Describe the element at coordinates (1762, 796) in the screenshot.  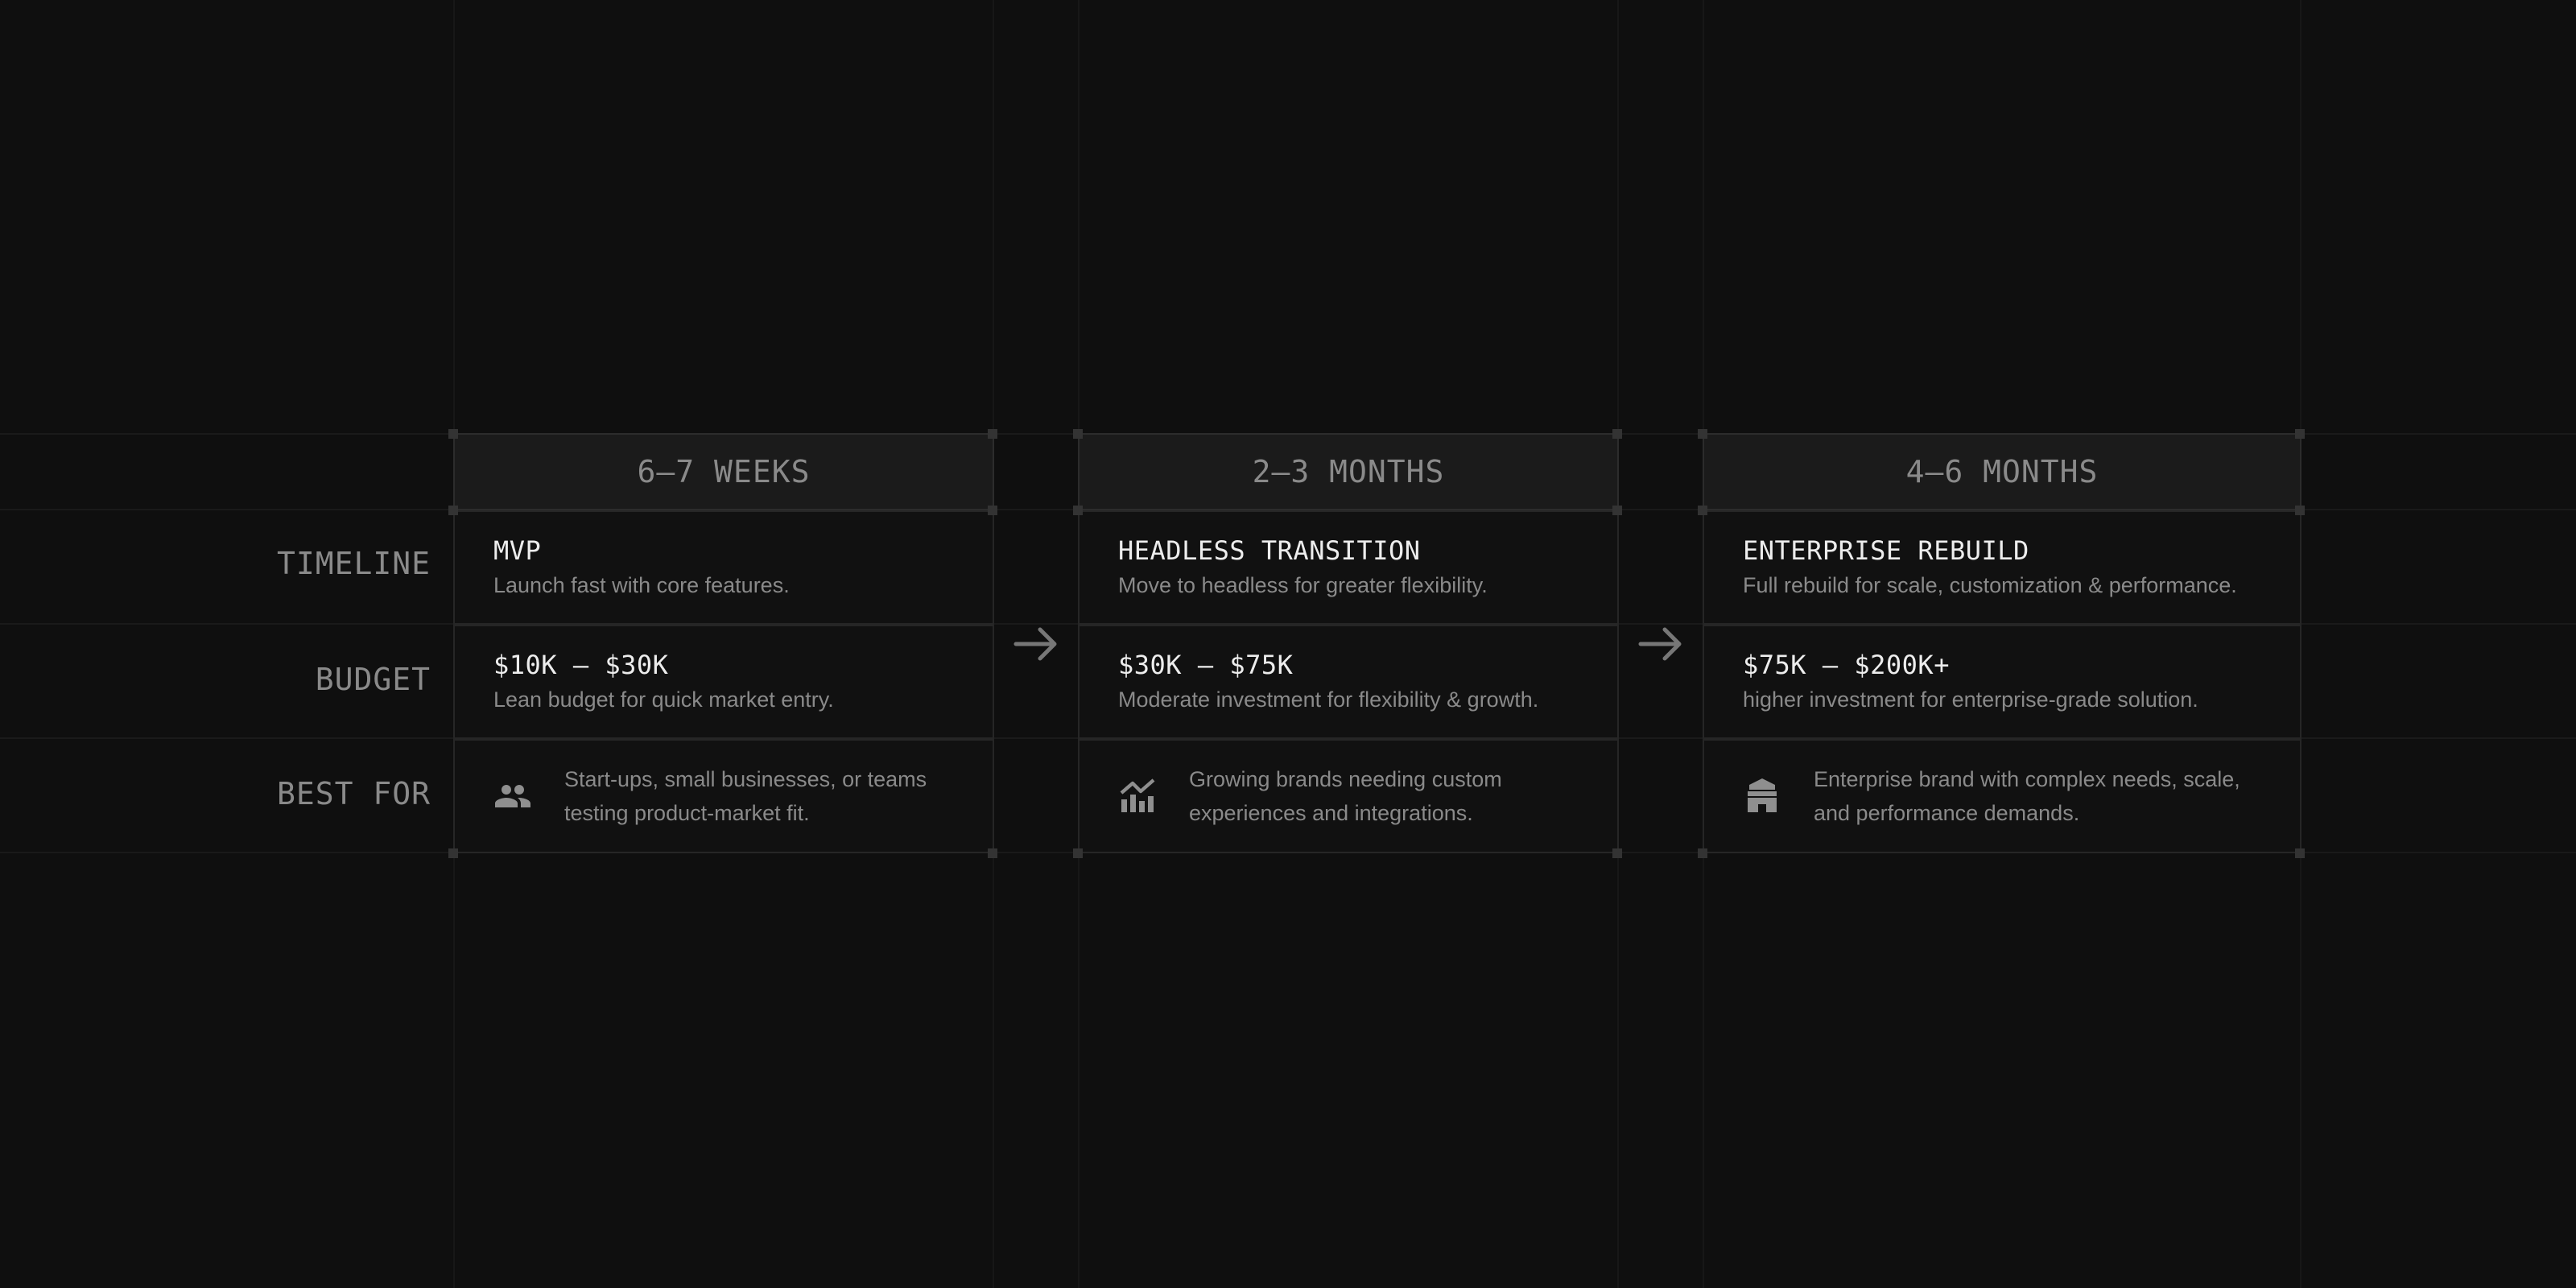
I see `enterprise-building-icon` at that location.